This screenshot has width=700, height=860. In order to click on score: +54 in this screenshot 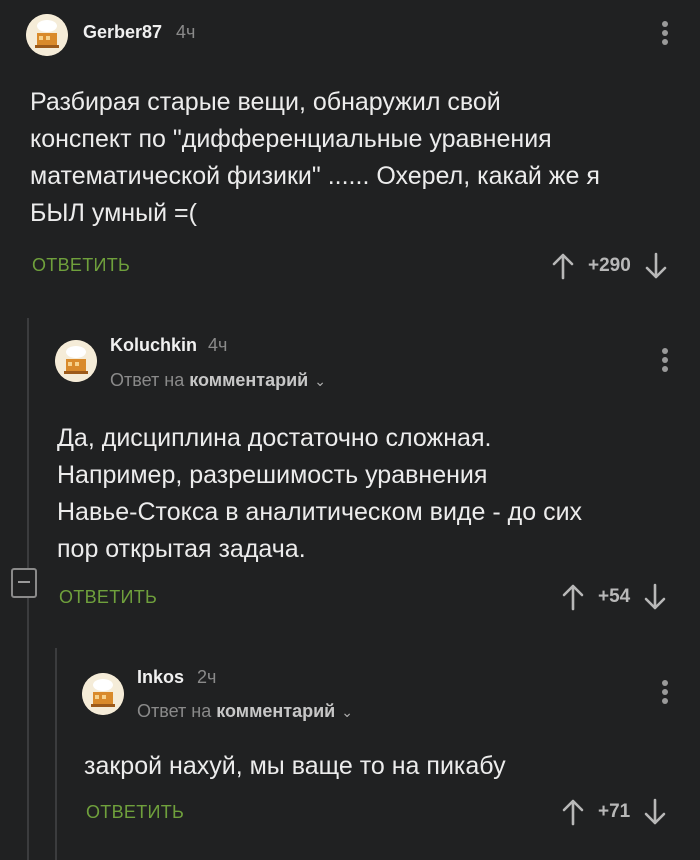, I will do `click(614, 596)`.